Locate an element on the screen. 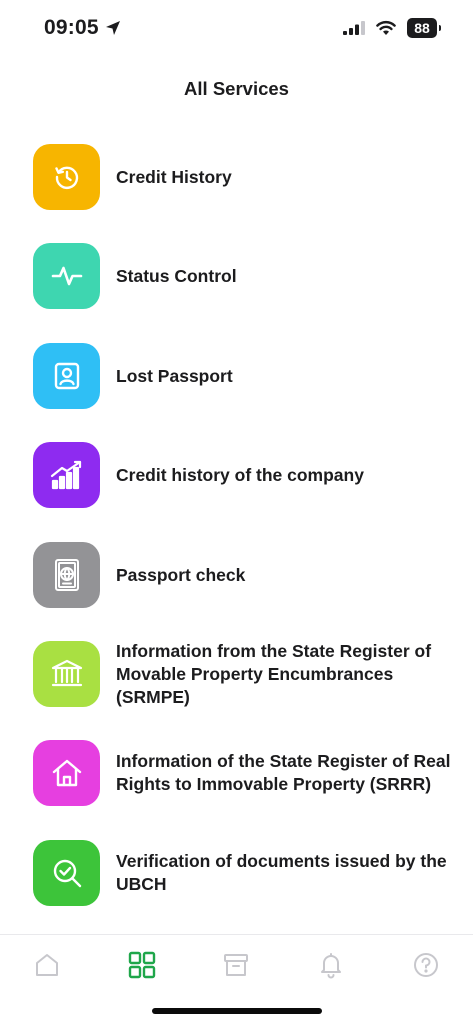 This screenshot has height=1024, width=473. tab-archive is located at coordinates (236, 965).